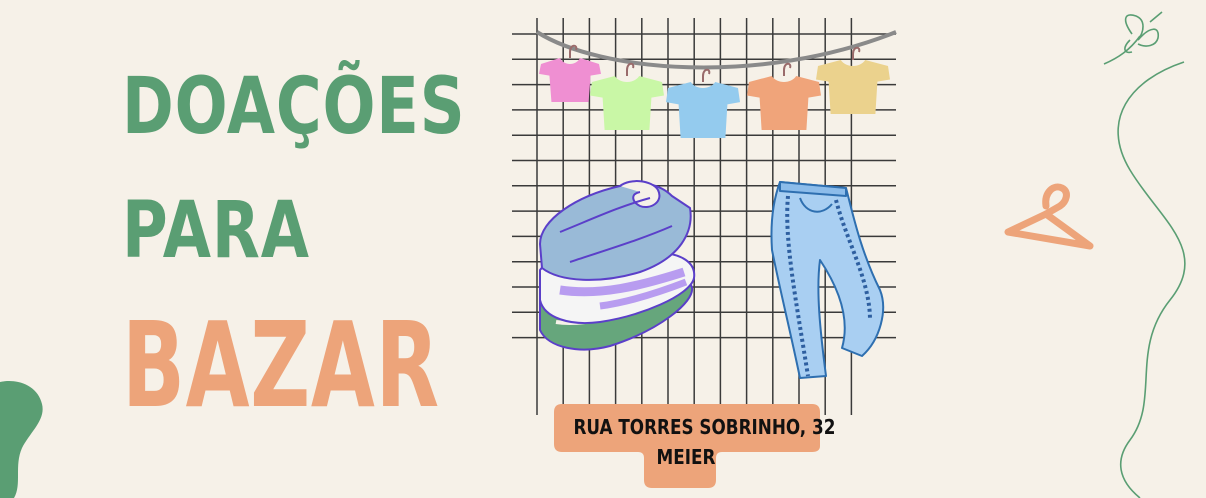 This screenshot has height=498, width=1206. Describe the element at coordinates (686, 457) in the screenshot. I see `address-district: MEIER` at that location.